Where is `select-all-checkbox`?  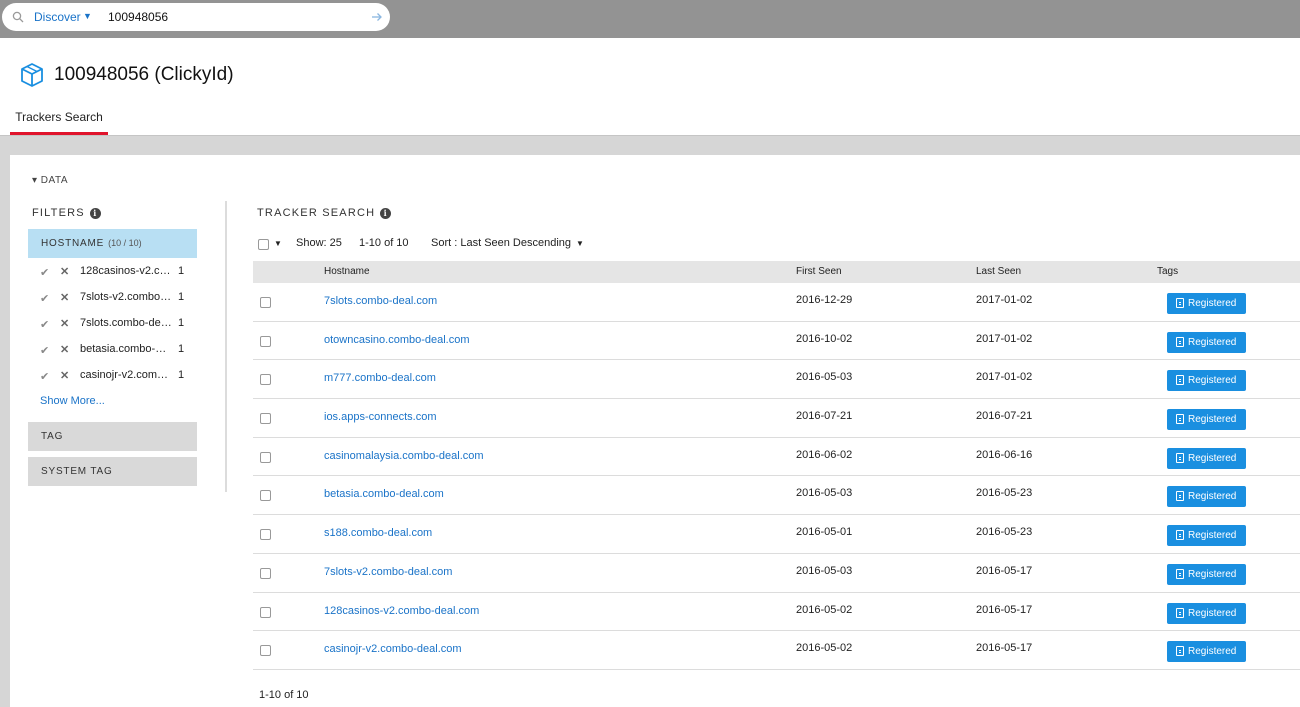
select-all-checkbox is located at coordinates (263, 244).